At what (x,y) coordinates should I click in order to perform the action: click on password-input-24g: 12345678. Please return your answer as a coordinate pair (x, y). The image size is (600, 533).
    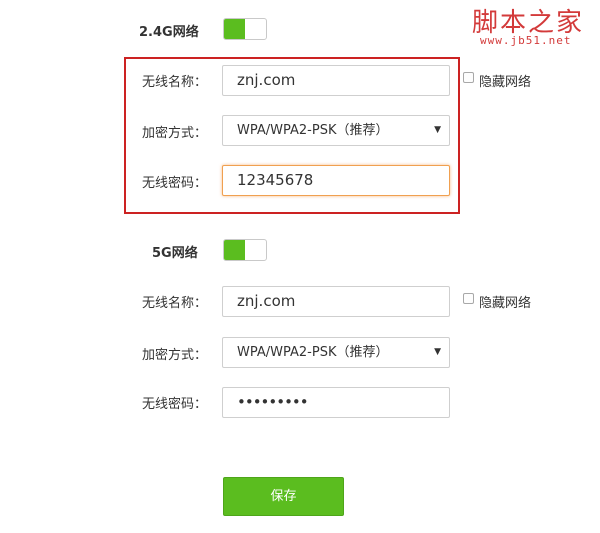
    Looking at the image, I should click on (336, 180).